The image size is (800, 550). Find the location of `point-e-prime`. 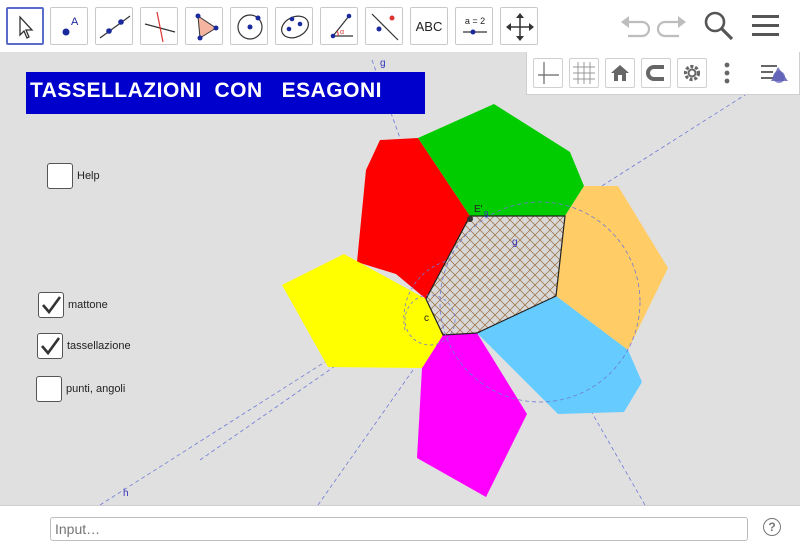

point-e-prime is located at coordinates (470, 219).